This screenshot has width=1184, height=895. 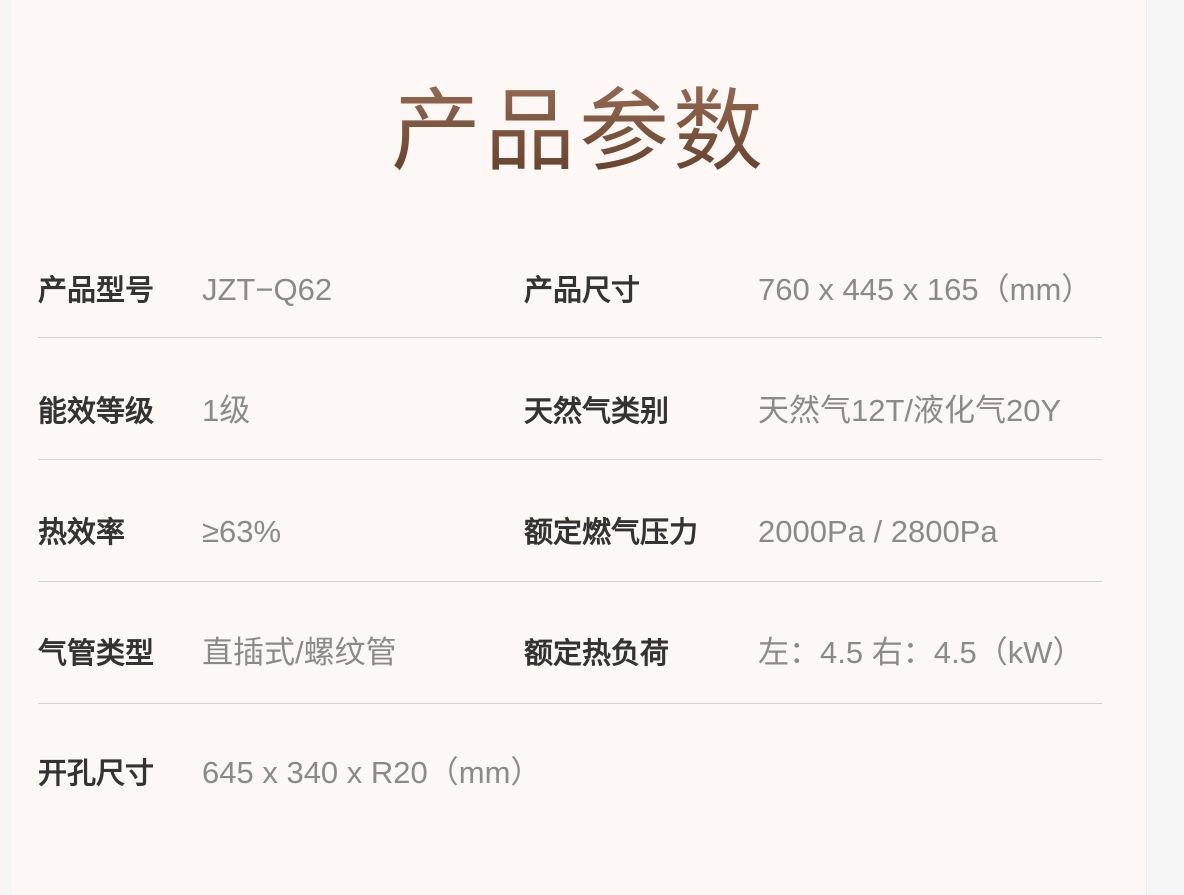 I want to click on spec-label: 产品型号, so click(x=96, y=290).